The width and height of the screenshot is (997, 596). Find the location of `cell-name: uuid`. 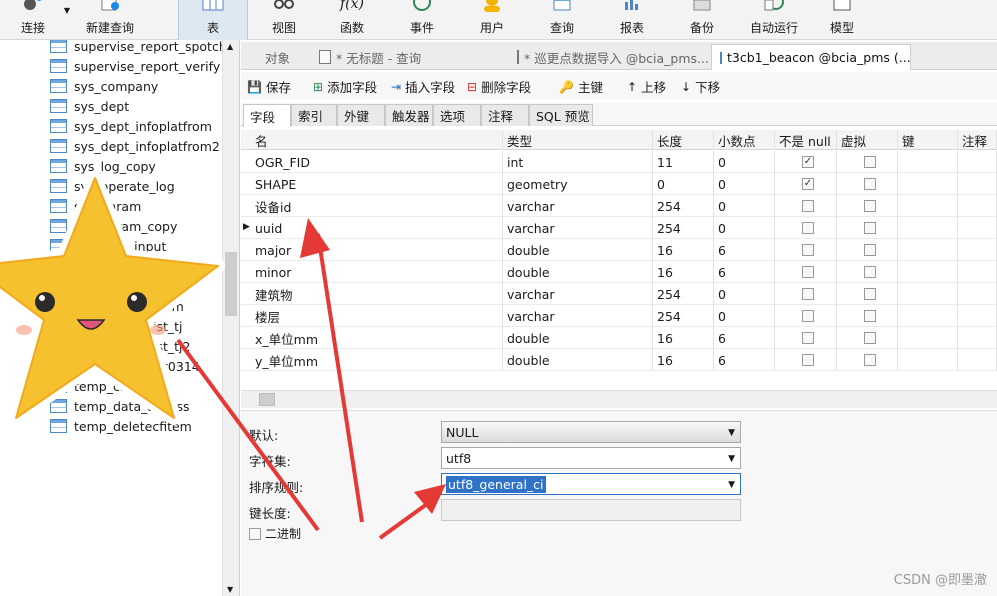

cell-name: uuid is located at coordinates (377, 228).